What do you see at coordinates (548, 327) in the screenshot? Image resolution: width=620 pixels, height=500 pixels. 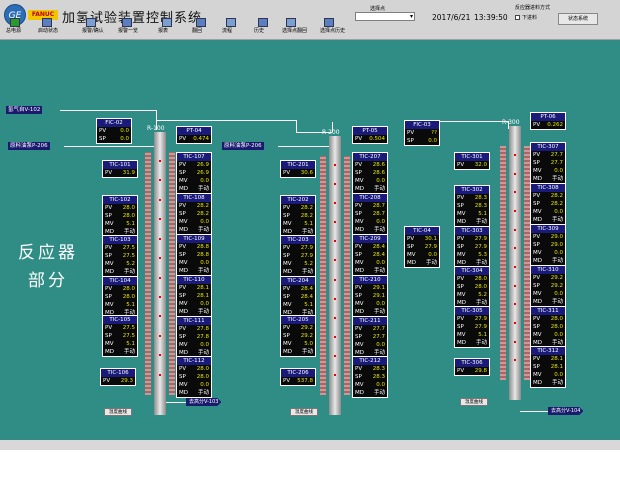 I see `tic-full-panel-28: TIC-311 PV 28.0 SP 28.0 MV 0.0 MD 手动` at bounding box center [548, 327].